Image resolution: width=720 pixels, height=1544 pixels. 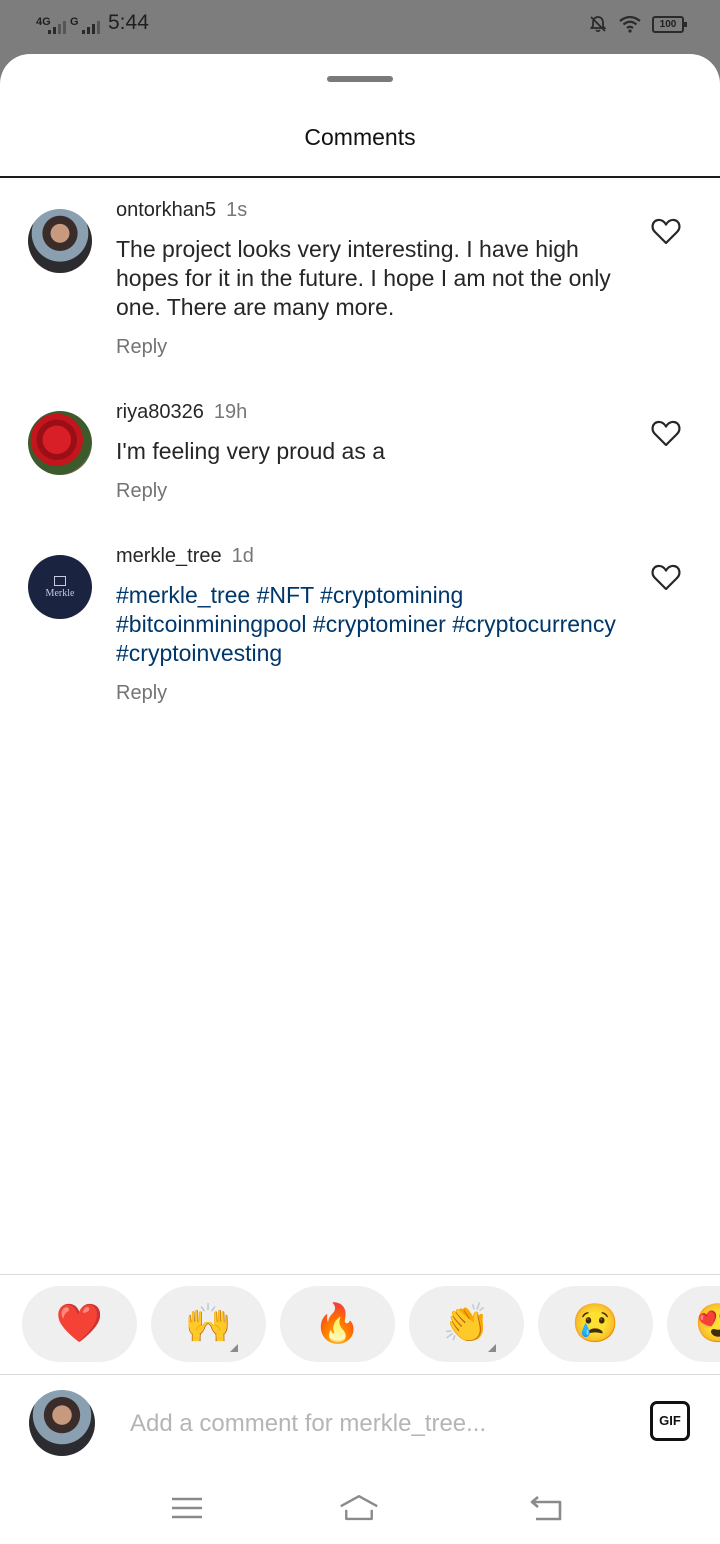 I want to click on comment-username: merkle_tree, so click(x=169, y=556).